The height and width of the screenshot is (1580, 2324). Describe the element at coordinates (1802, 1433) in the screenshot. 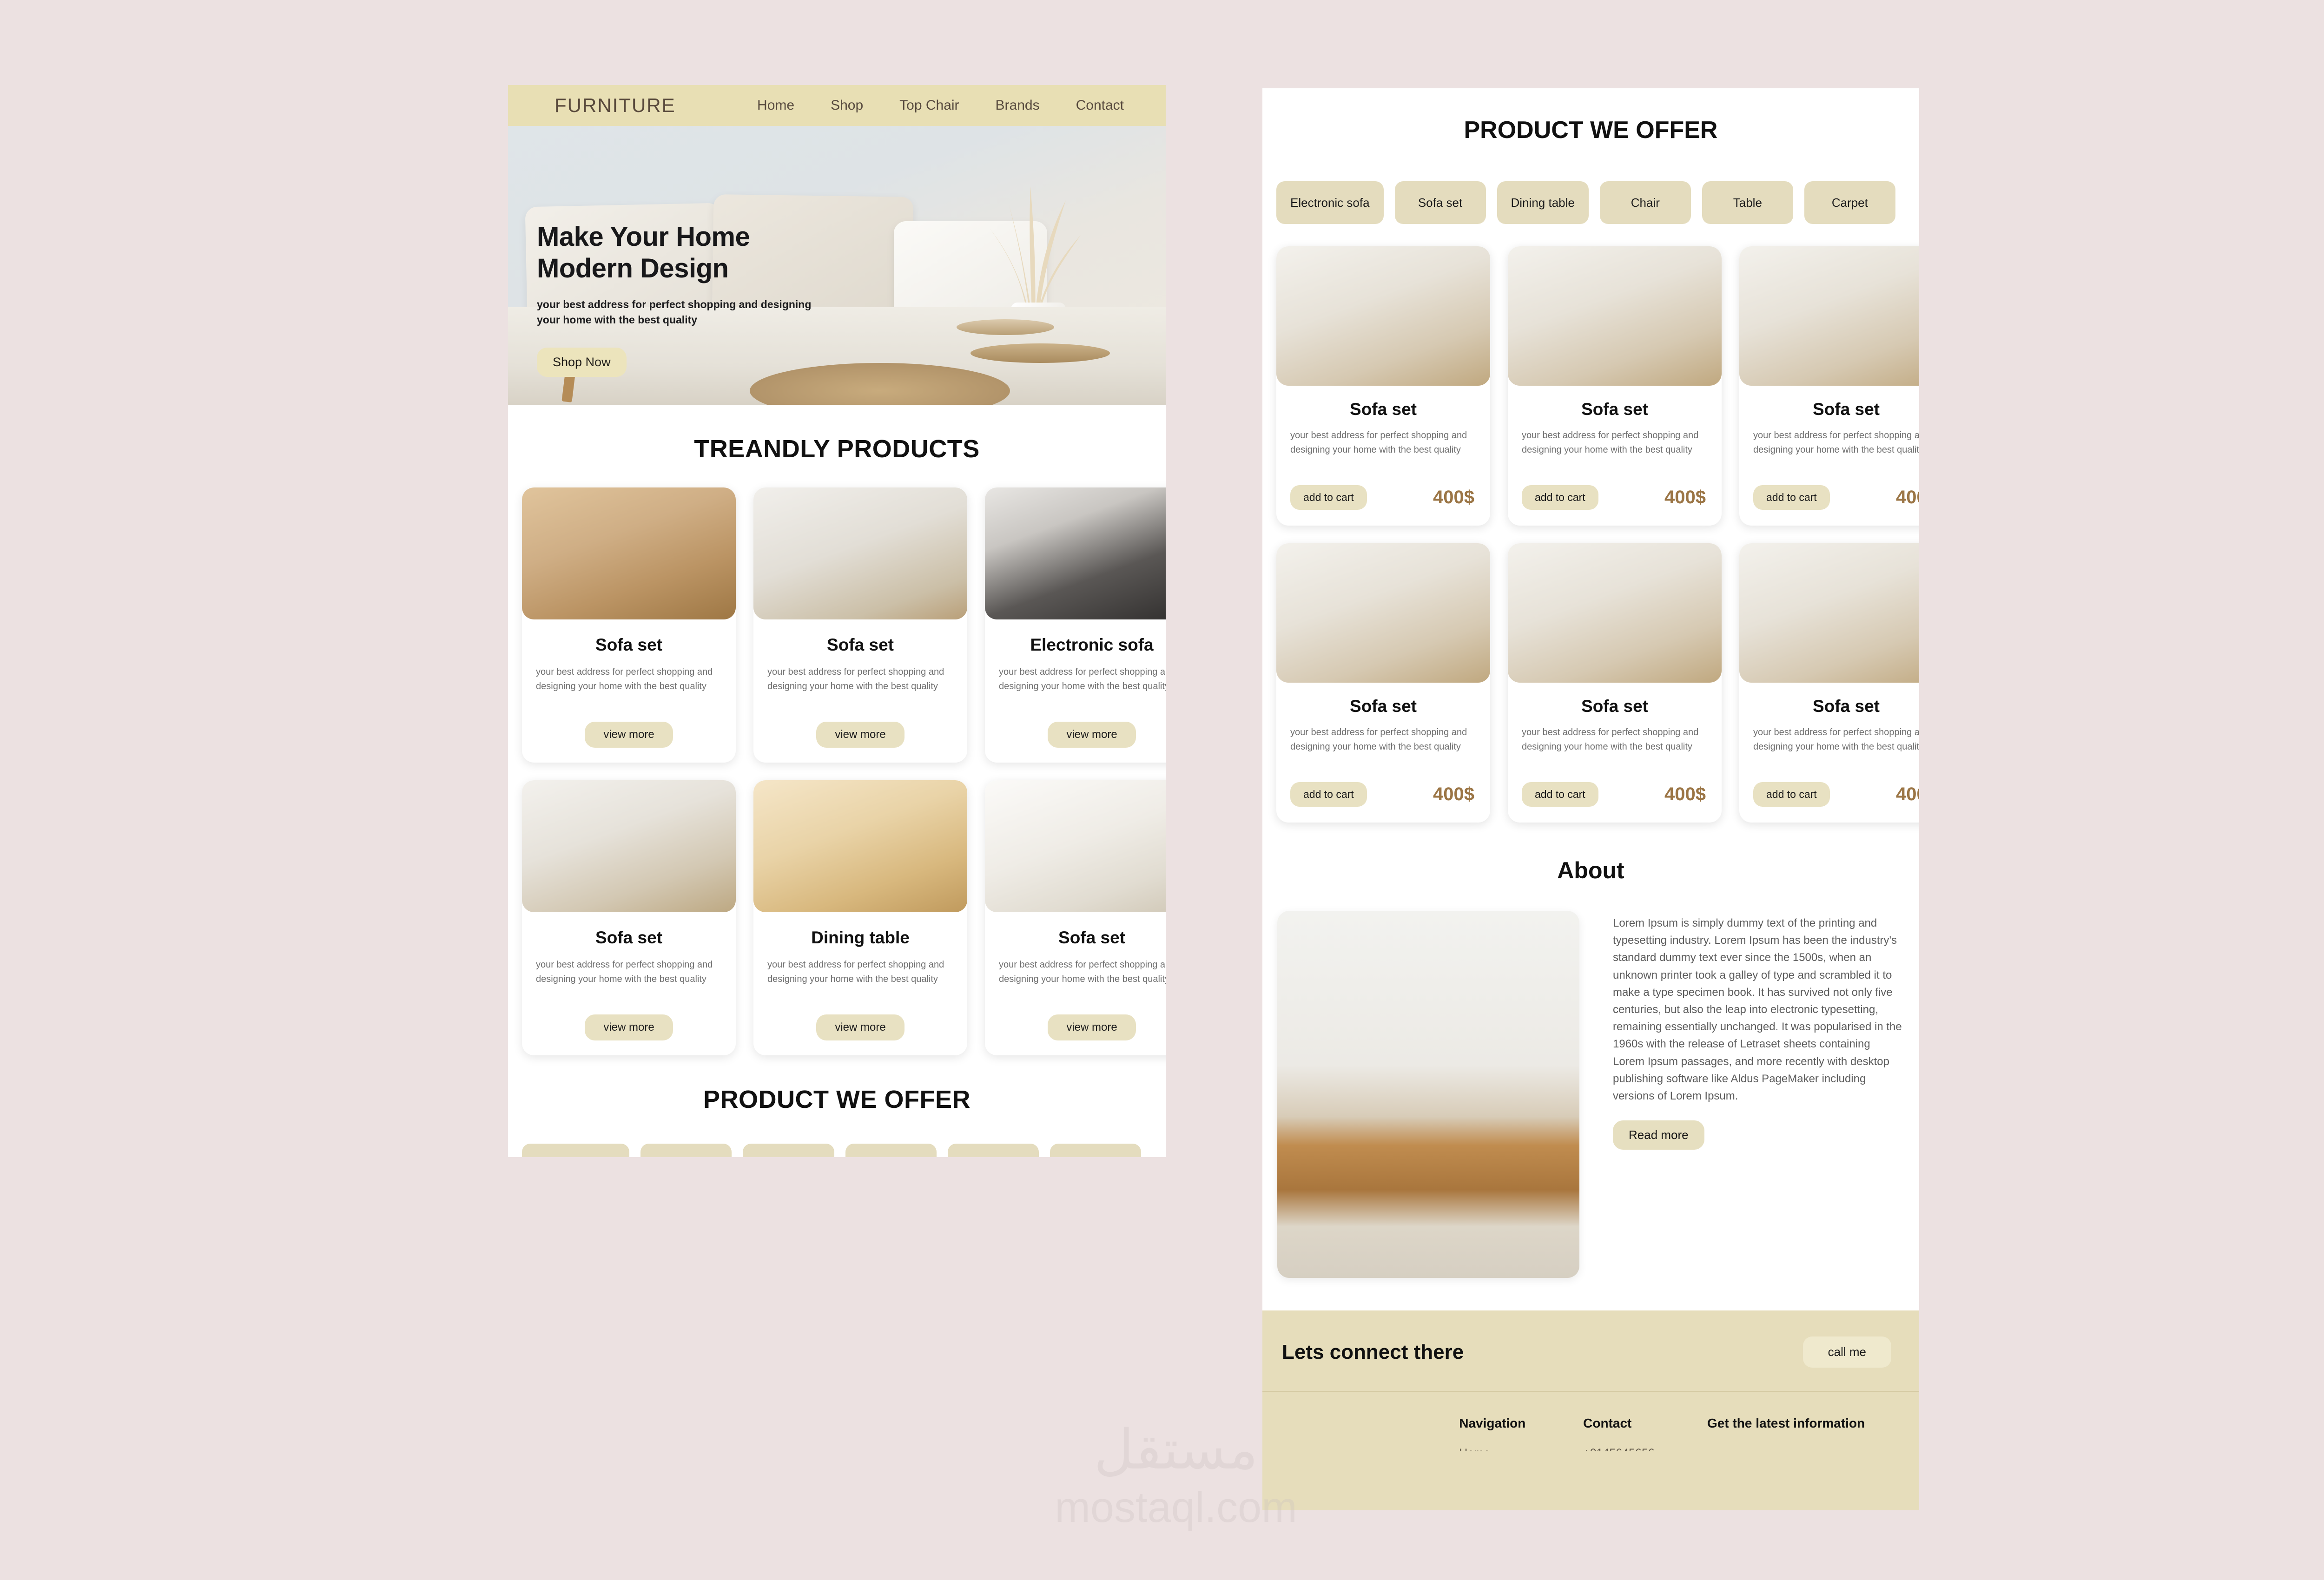

I see `footer-newsletter-column: Get the latest information` at that location.